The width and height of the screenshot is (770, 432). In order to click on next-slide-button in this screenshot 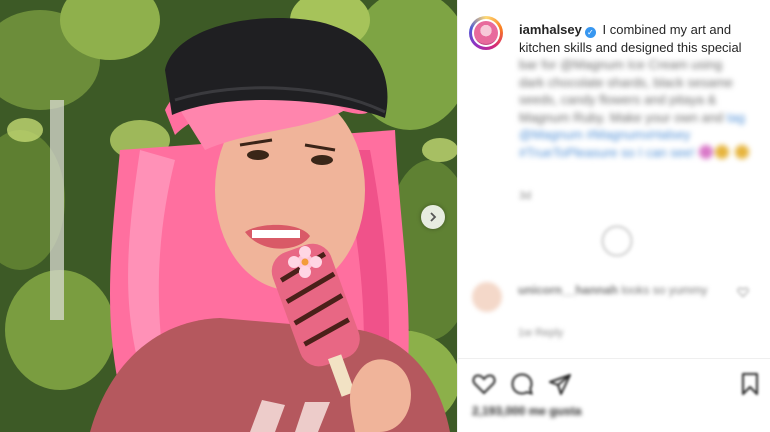, I will do `click(433, 217)`.